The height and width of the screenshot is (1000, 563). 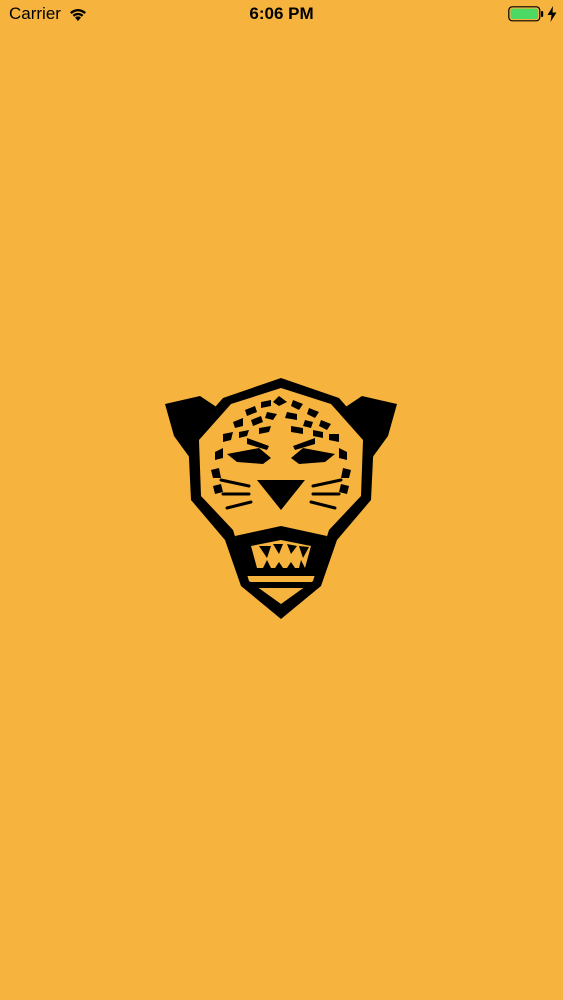 What do you see at coordinates (313, 456) in the screenshot?
I see `right-eye` at bounding box center [313, 456].